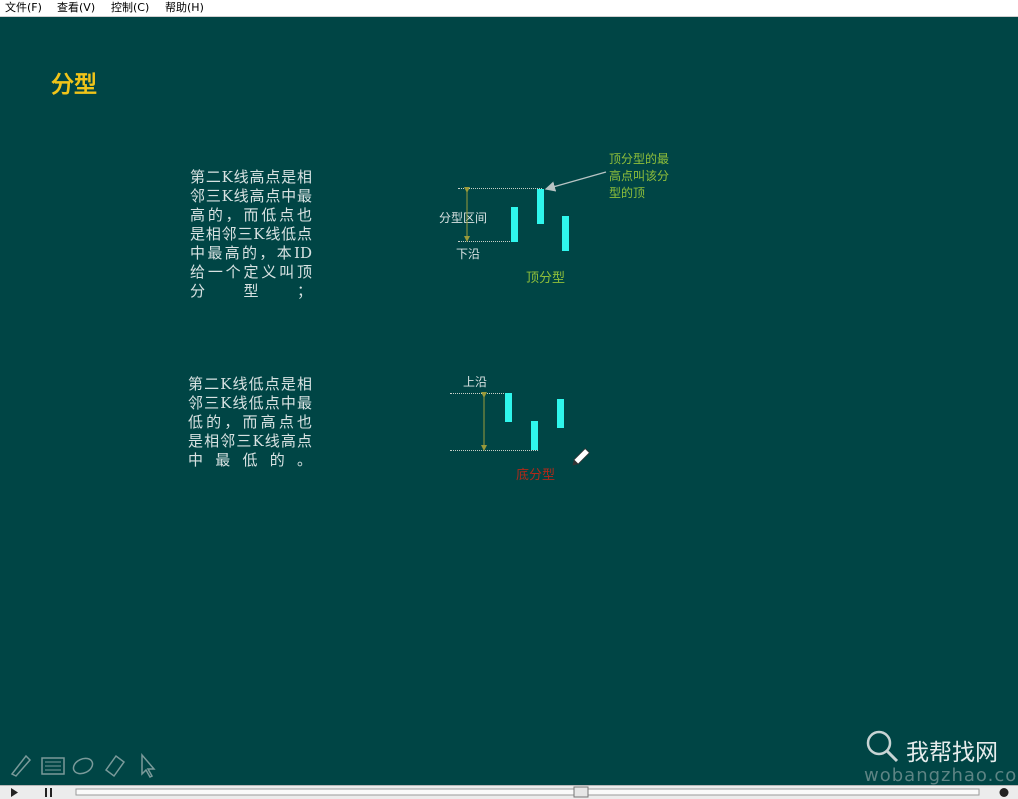 Image resolution: width=1018 pixels, height=799 pixels. Describe the element at coordinates (184, 8) in the screenshot. I see `menu-help: 帮助(H)` at that location.